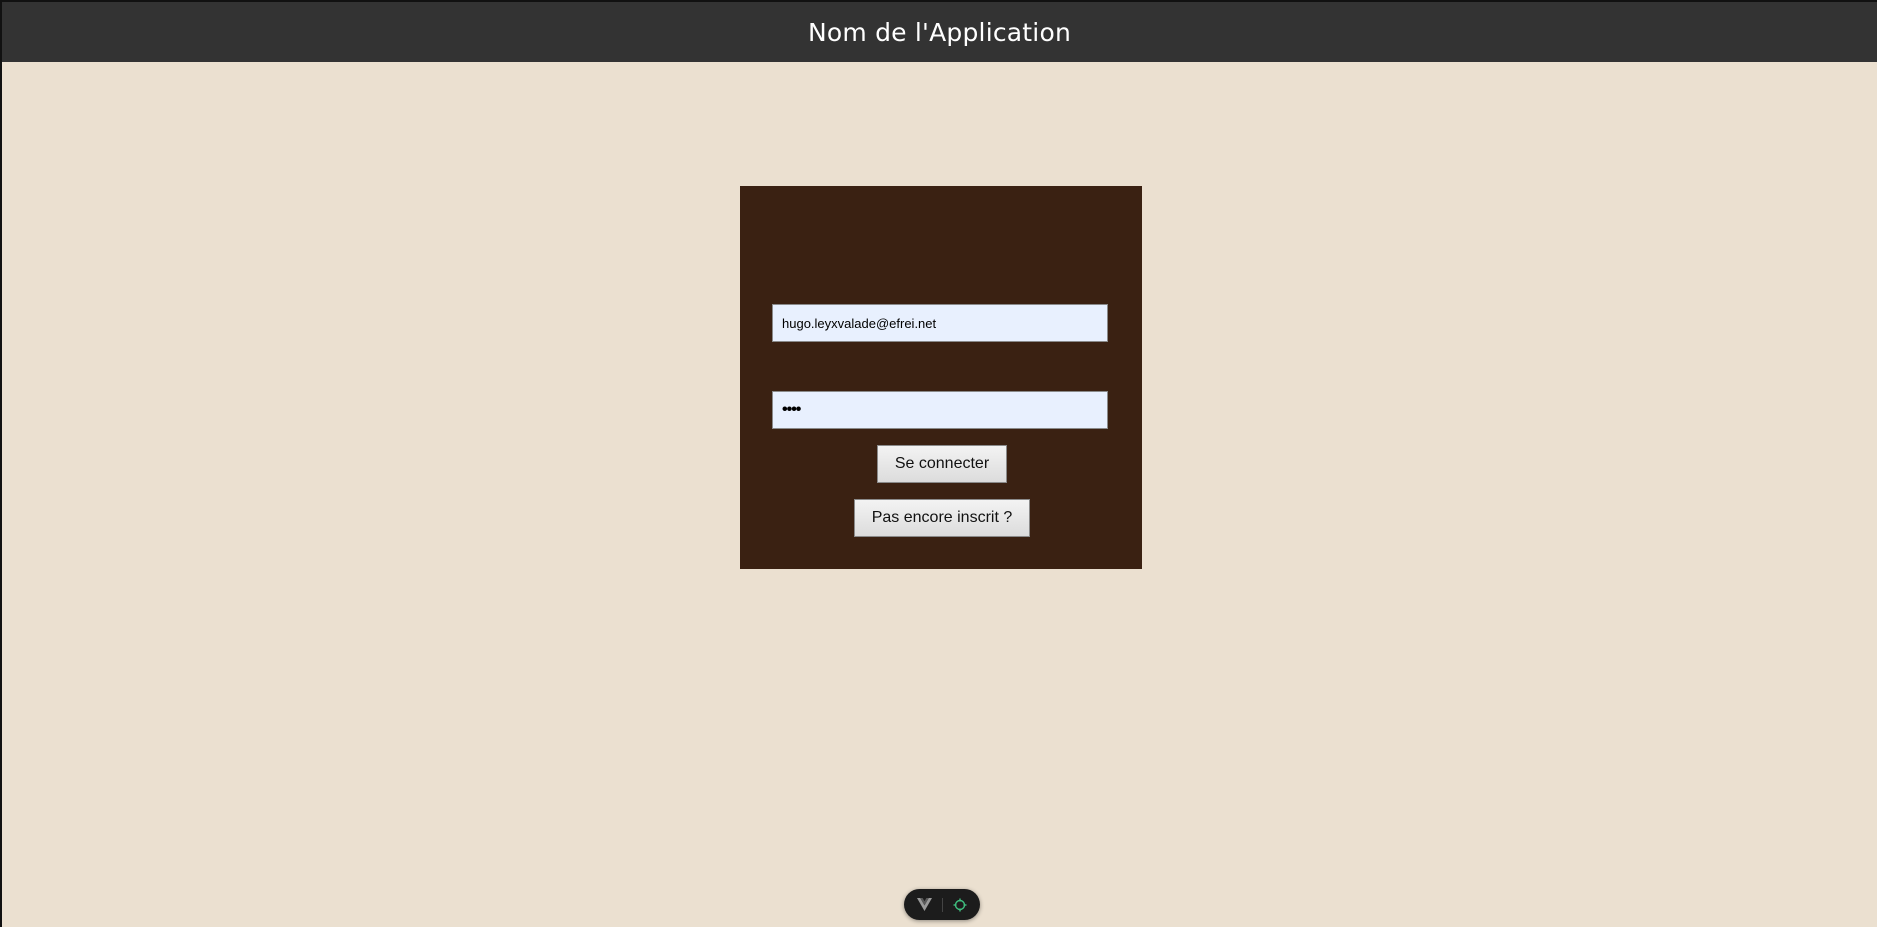  I want to click on app-title: Nom de l'Application, so click(939, 32).